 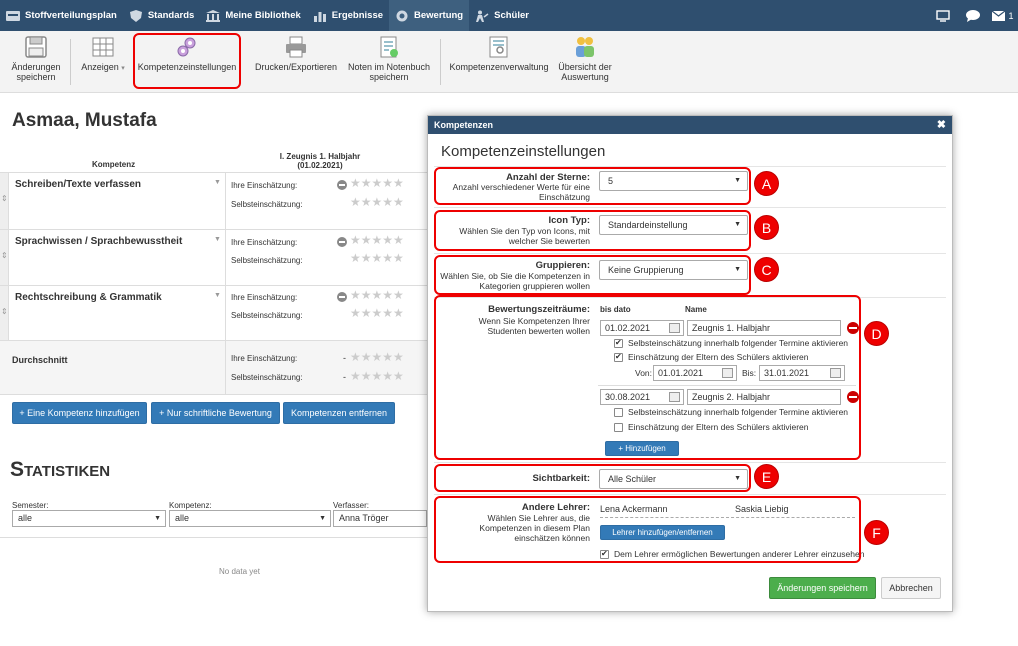 I want to click on nav-label: Bewertung, so click(x=439, y=15).